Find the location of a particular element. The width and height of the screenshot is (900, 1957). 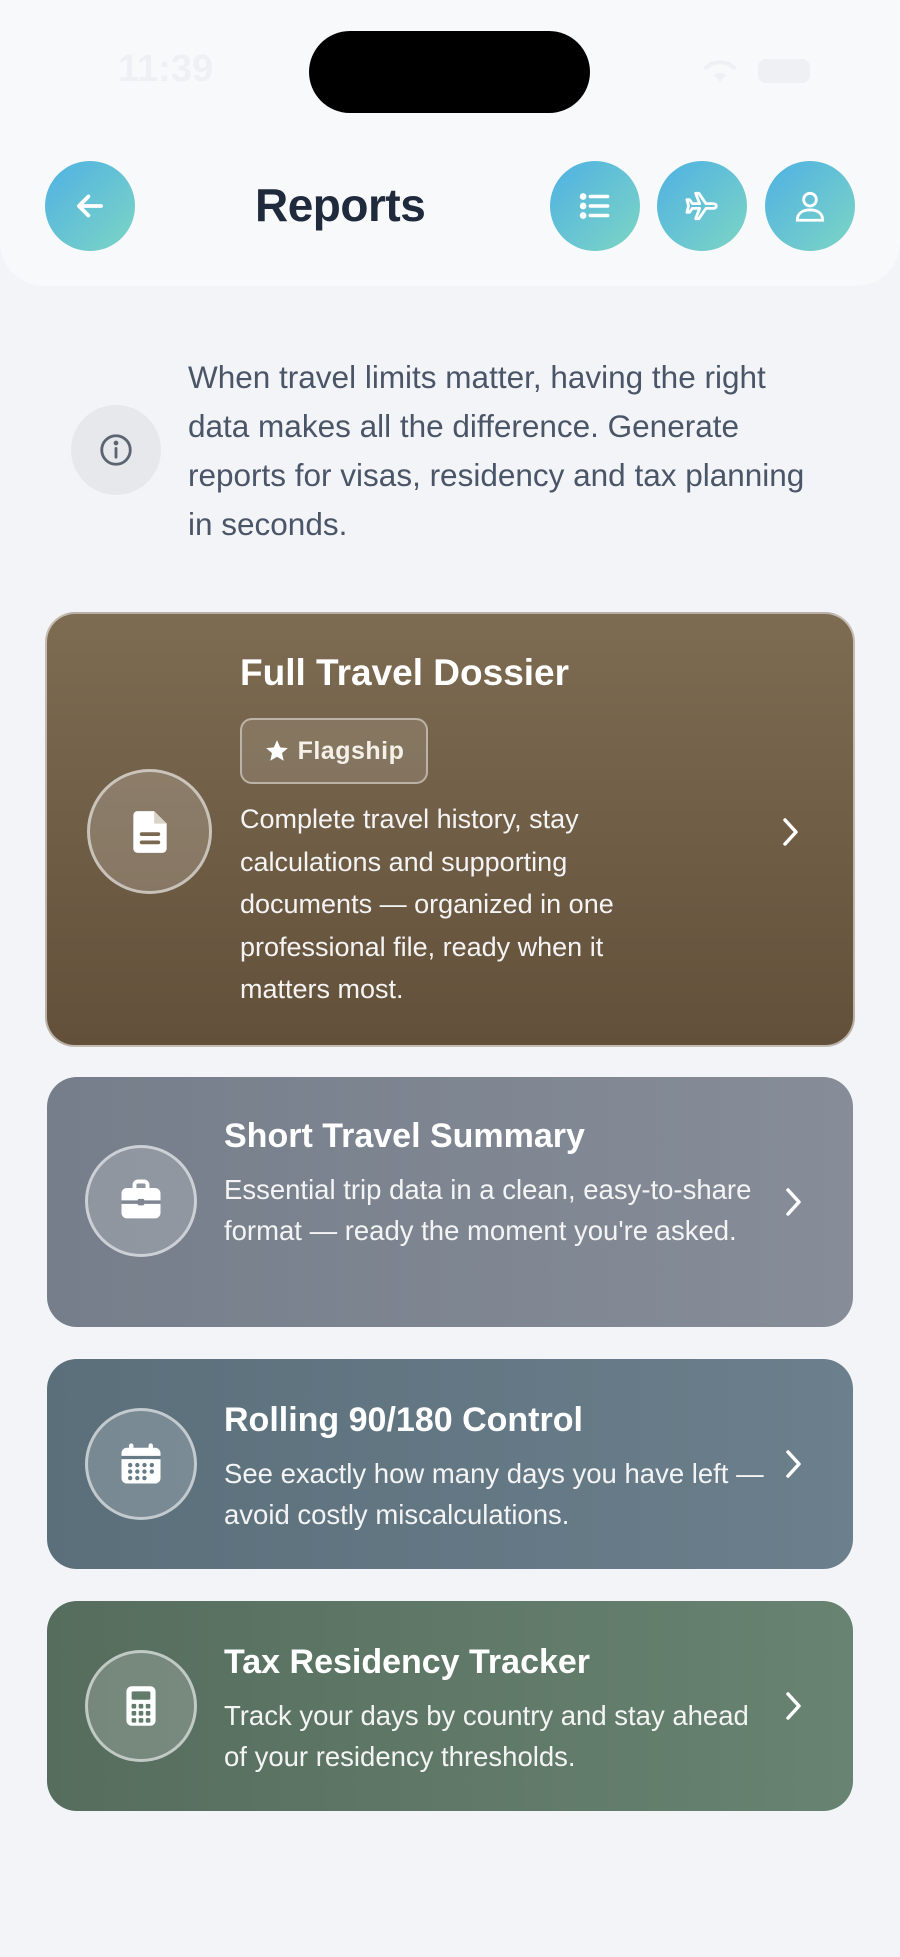

arrow-left-icon is located at coordinates (90, 206).